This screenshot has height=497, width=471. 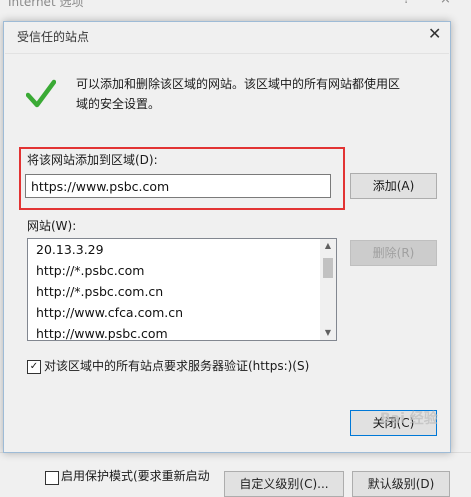 What do you see at coordinates (174, 331) in the screenshot?
I see `list-item: http://www.psbc.com` at bounding box center [174, 331].